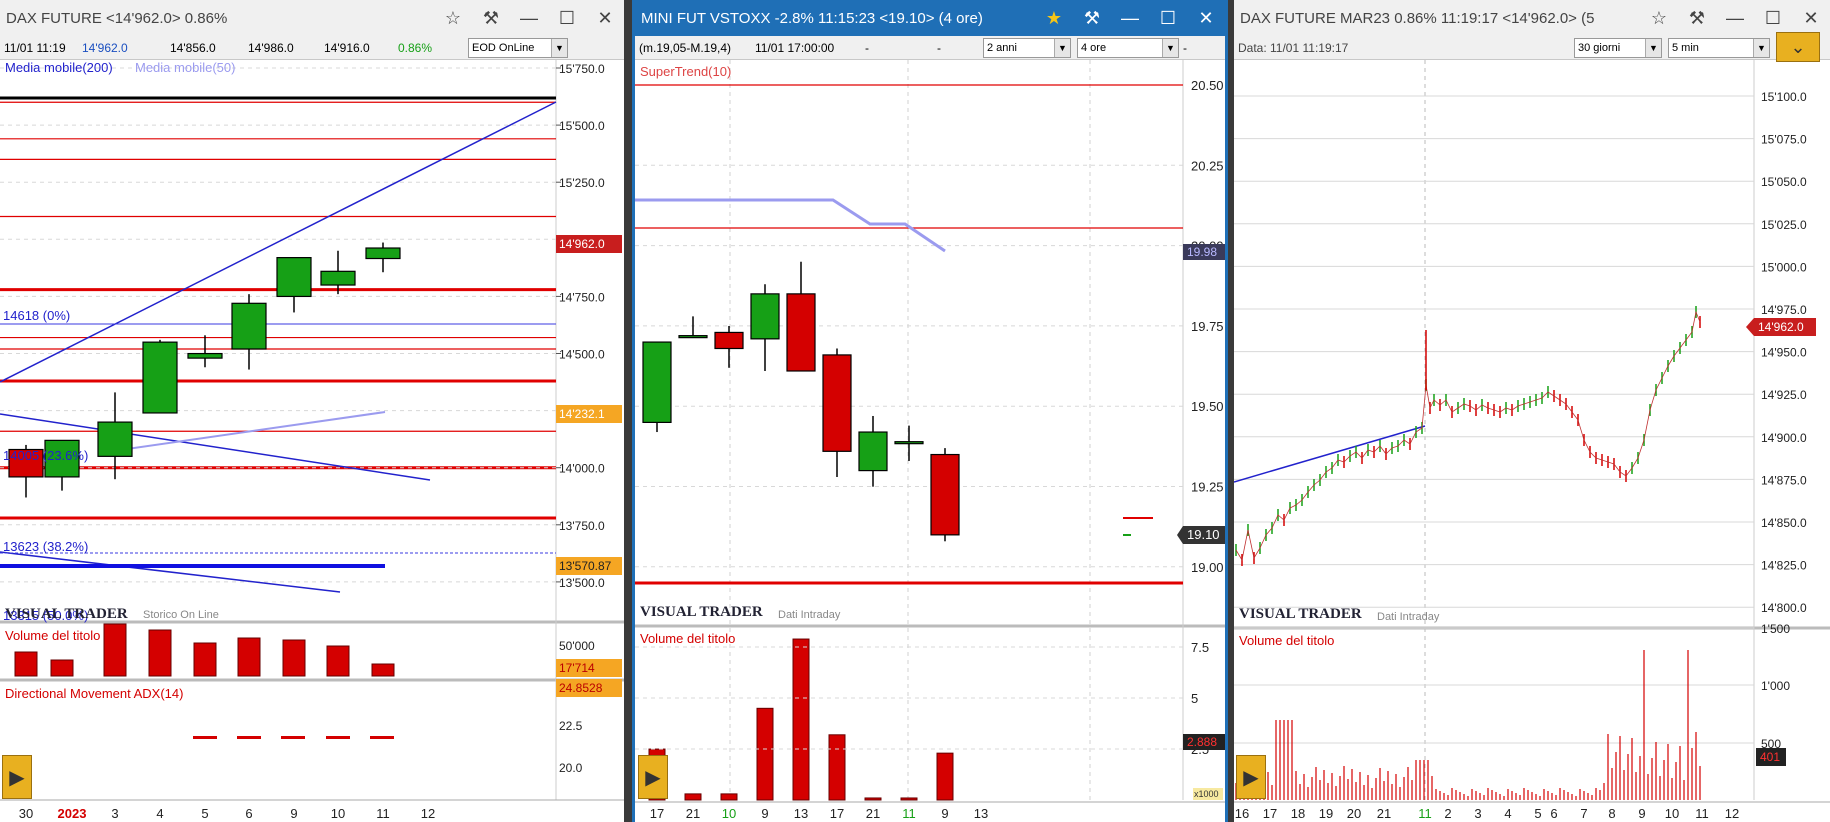 The height and width of the screenshot is (822, 1830). What do you see at coordinates (1784, 353) in the screenshot?
I see `price-tick-label: 14'950.0` at bounding box center [1784, 353].